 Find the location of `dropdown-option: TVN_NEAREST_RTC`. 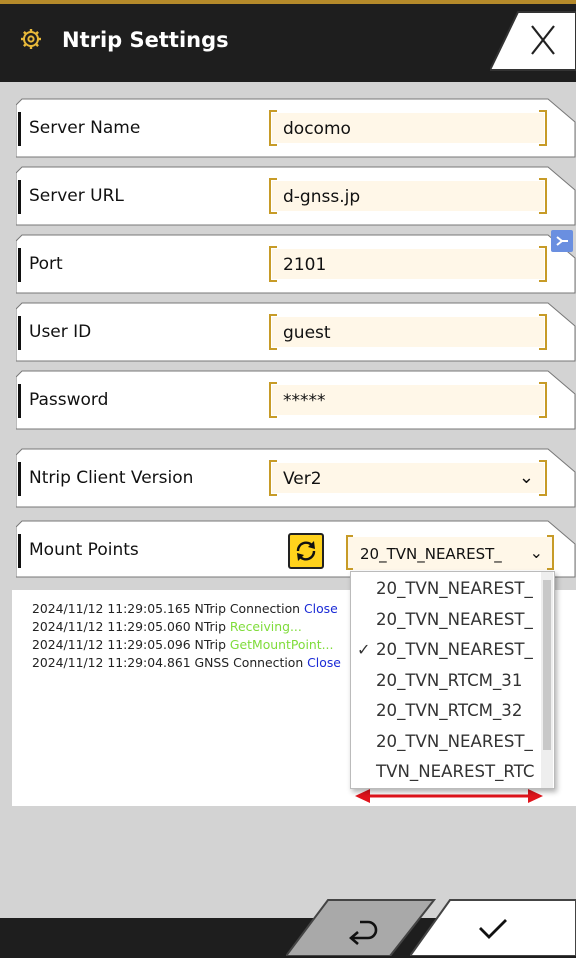

dropdown-option: TVN_NEAREST_RTC is located at coordinates (446, 772).